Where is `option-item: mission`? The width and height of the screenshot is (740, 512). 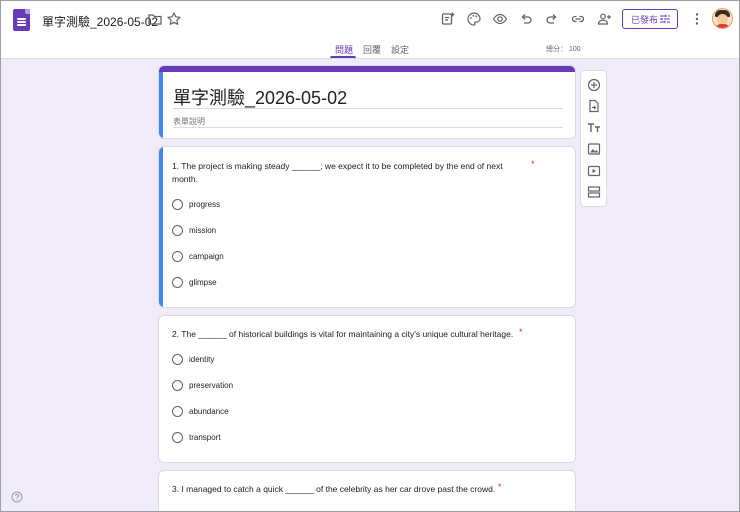 option-item: mission is located at coordinates (194, 230).